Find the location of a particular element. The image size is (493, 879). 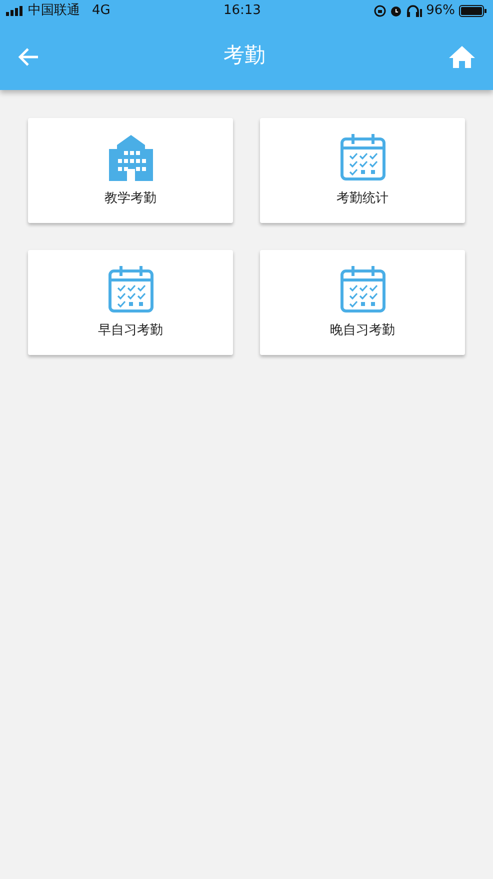

menu-tile: 考勤统计 is located at coordinates (362, 170).